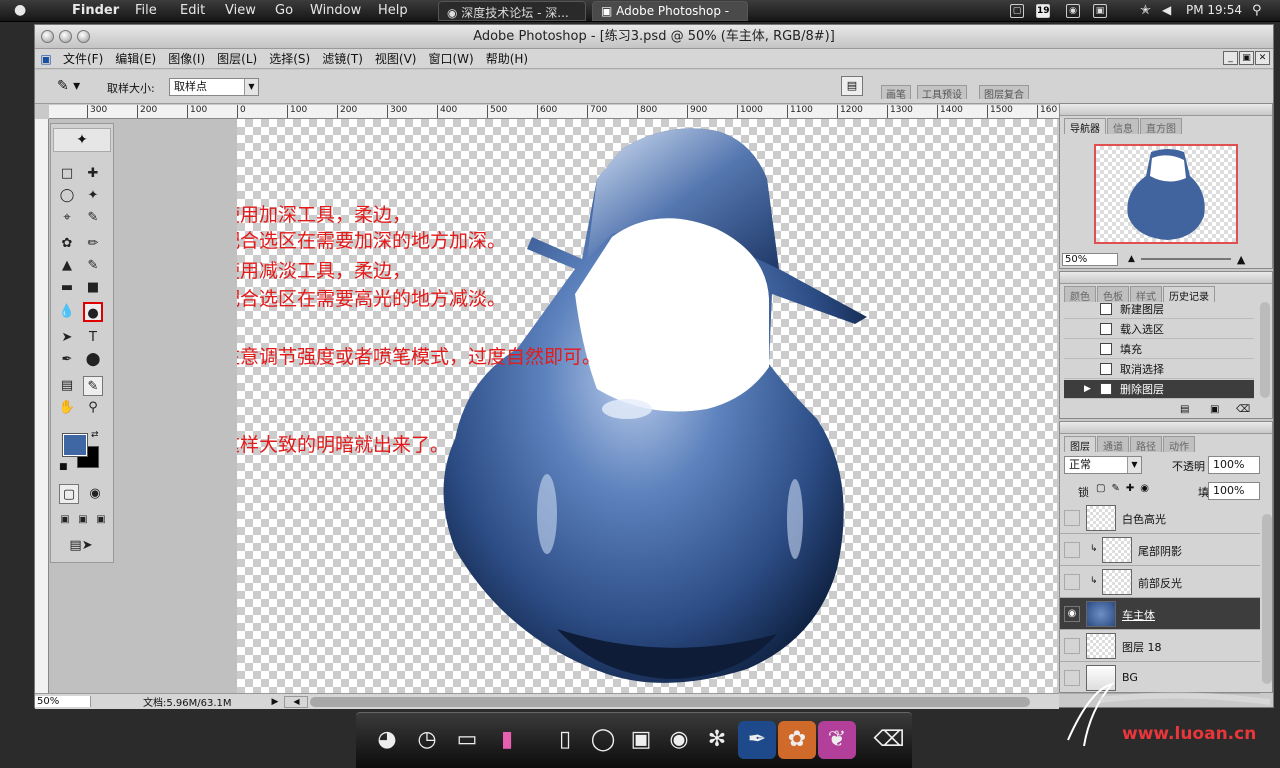 Image resolution: width=1280 pixels, height=768 pixels. Describe the element at coordinates (1160, 614) in the screenshot. I see `layer-row-active: ◉ 车主体` at that location.